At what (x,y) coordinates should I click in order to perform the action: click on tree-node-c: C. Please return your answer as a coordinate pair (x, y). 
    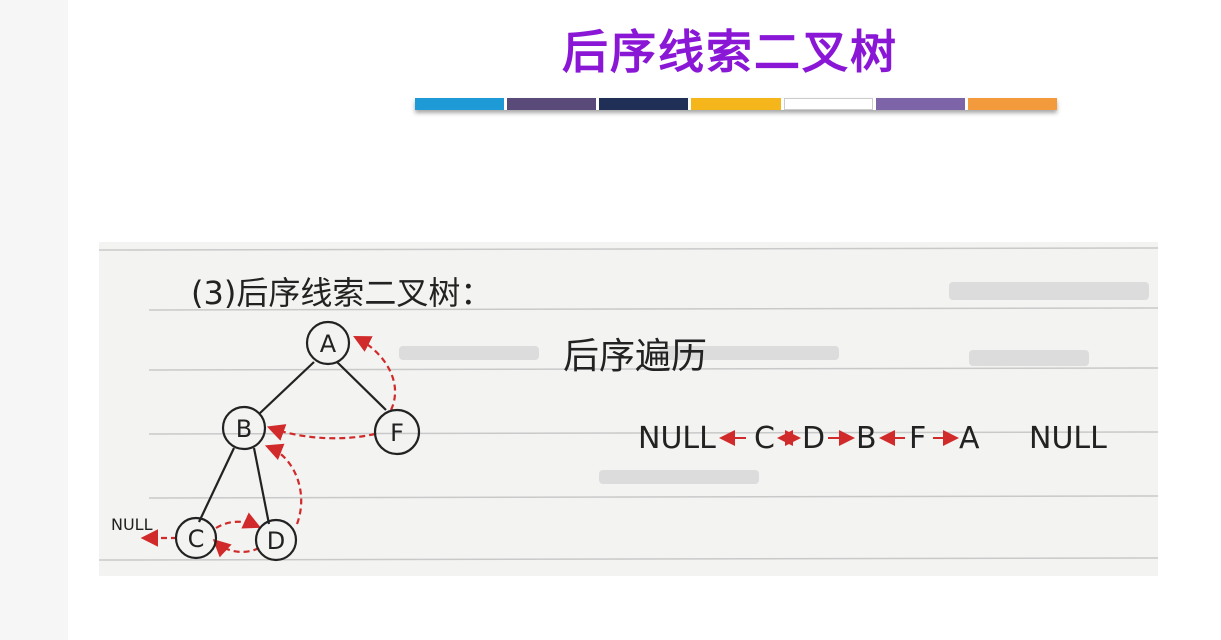
    Looking at the image, I should click on (196, 538).